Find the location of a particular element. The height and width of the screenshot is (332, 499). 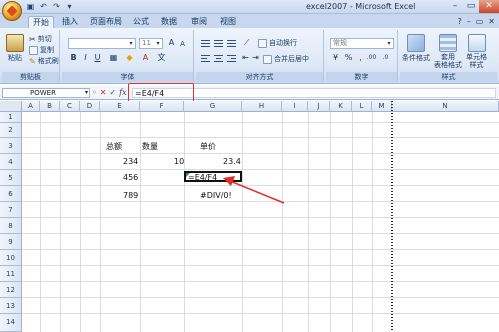

arrow-head-icon is located at coordinates (229, 181).